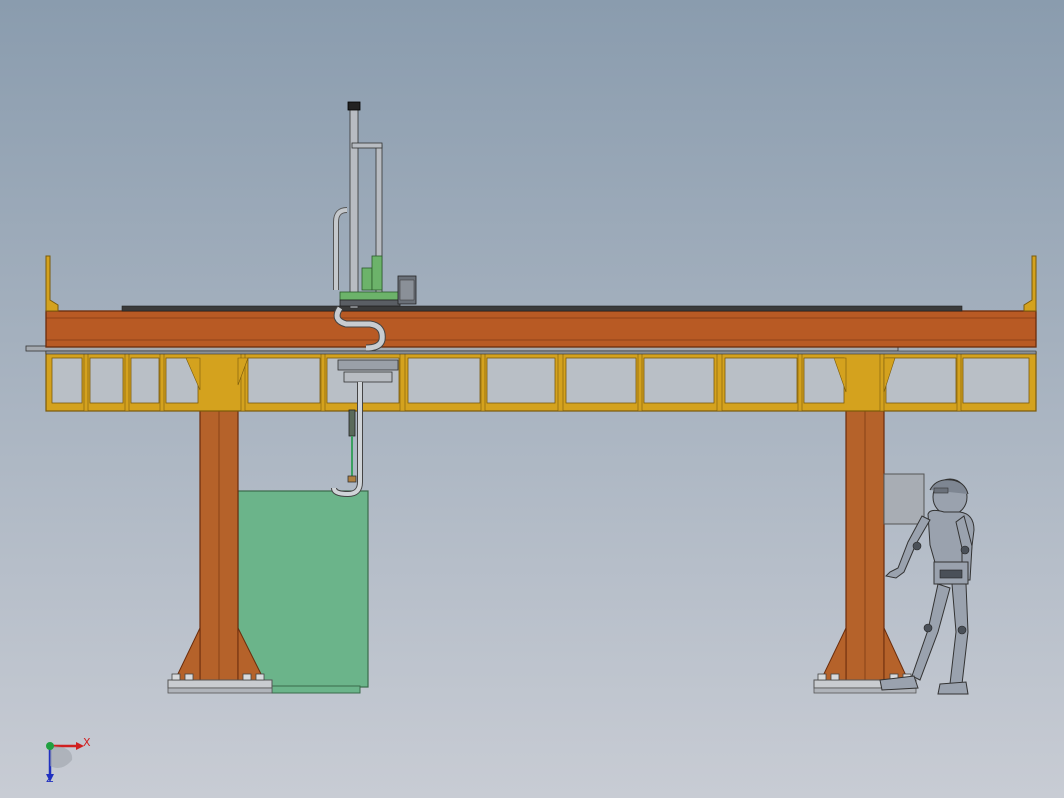  I want to click on water-tank, so click(303, 592).